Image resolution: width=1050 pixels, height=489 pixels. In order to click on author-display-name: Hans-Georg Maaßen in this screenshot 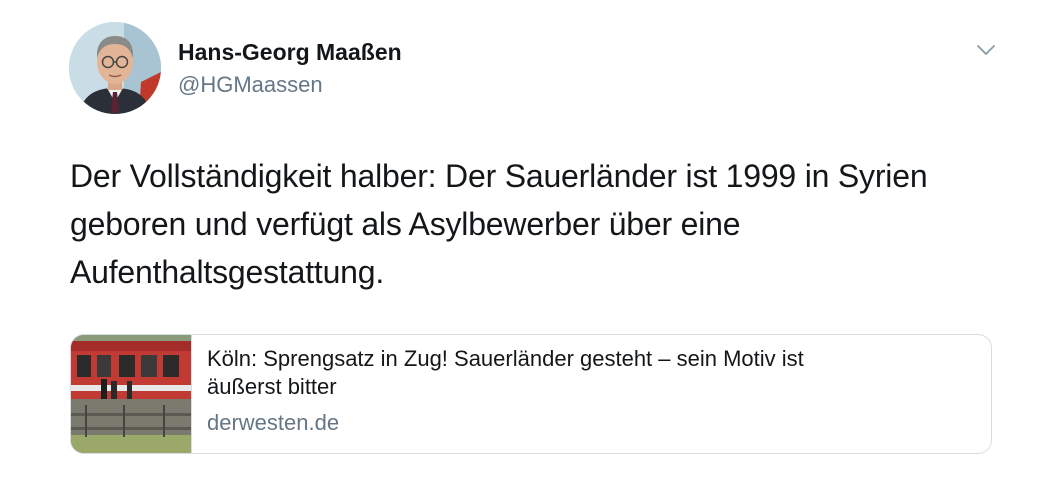, I will do `click(290, 52)`.